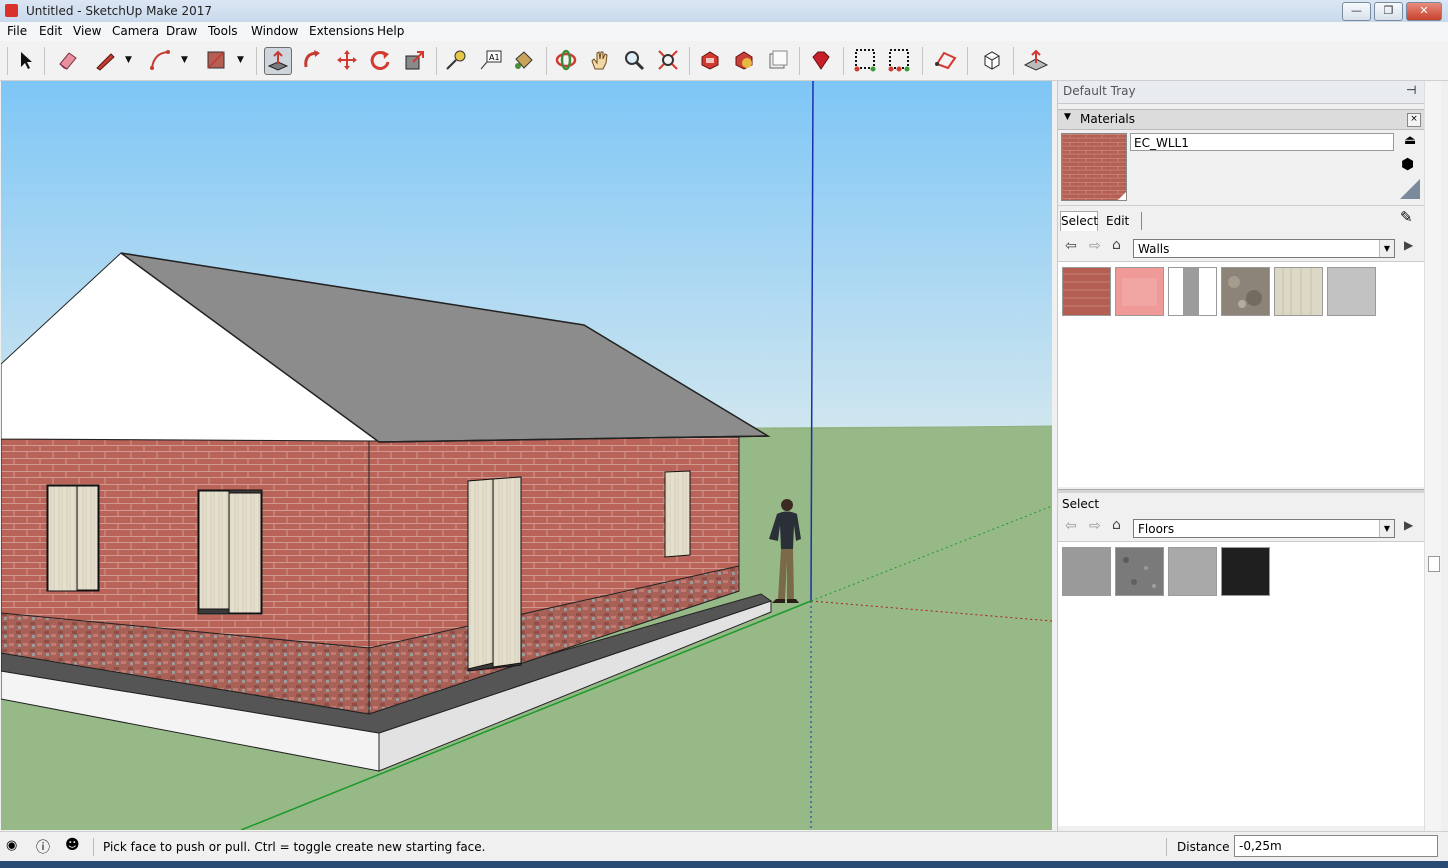  I want to click on back-arrow-icon-2: ⇦, so click(1071, 526).